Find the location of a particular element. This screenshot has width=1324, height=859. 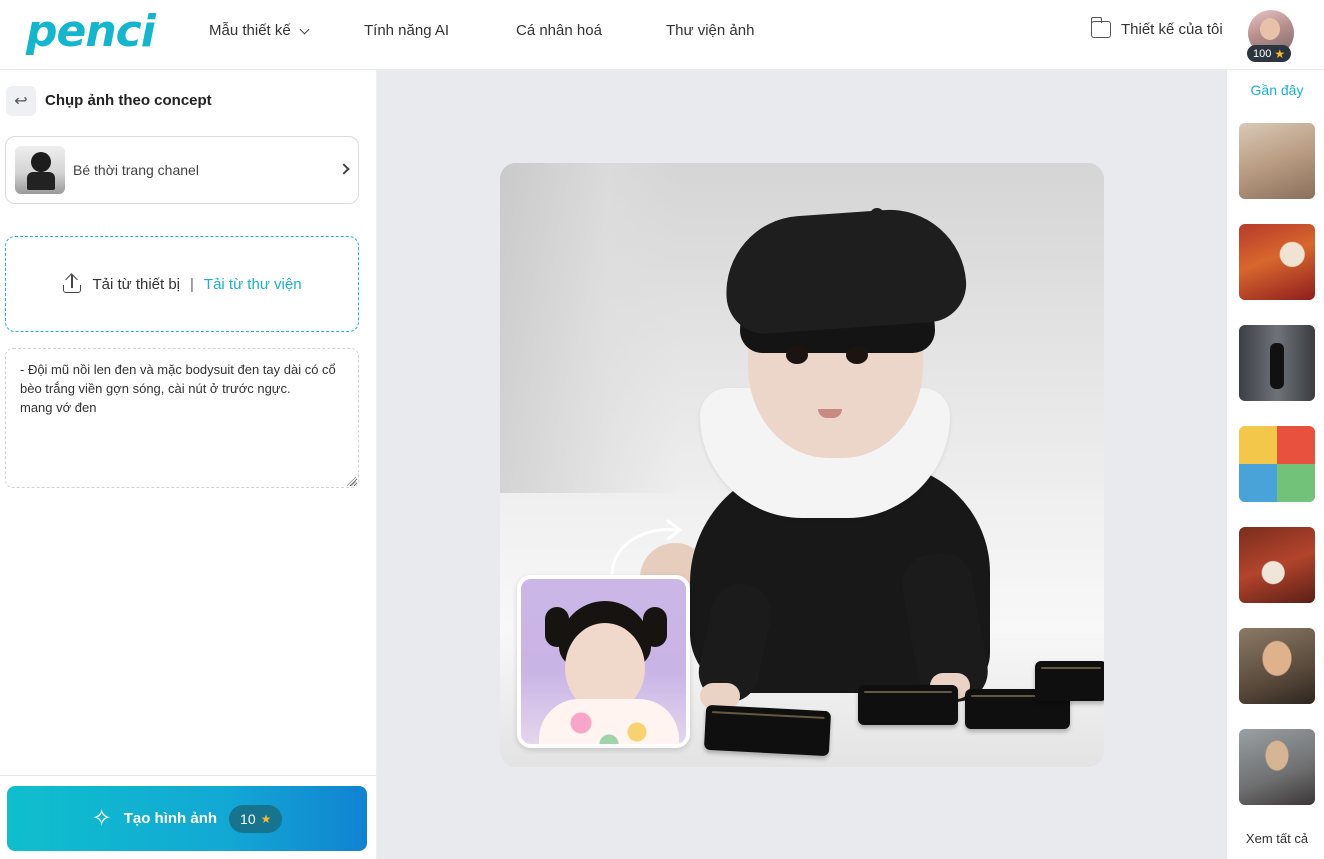

nav-label: Tính năng AI is located at coordinates (407, 30).